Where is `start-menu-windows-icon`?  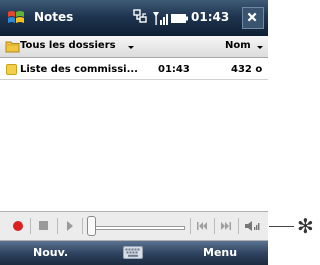 start-menu-windows-icon is located at coordinates (16, 18).